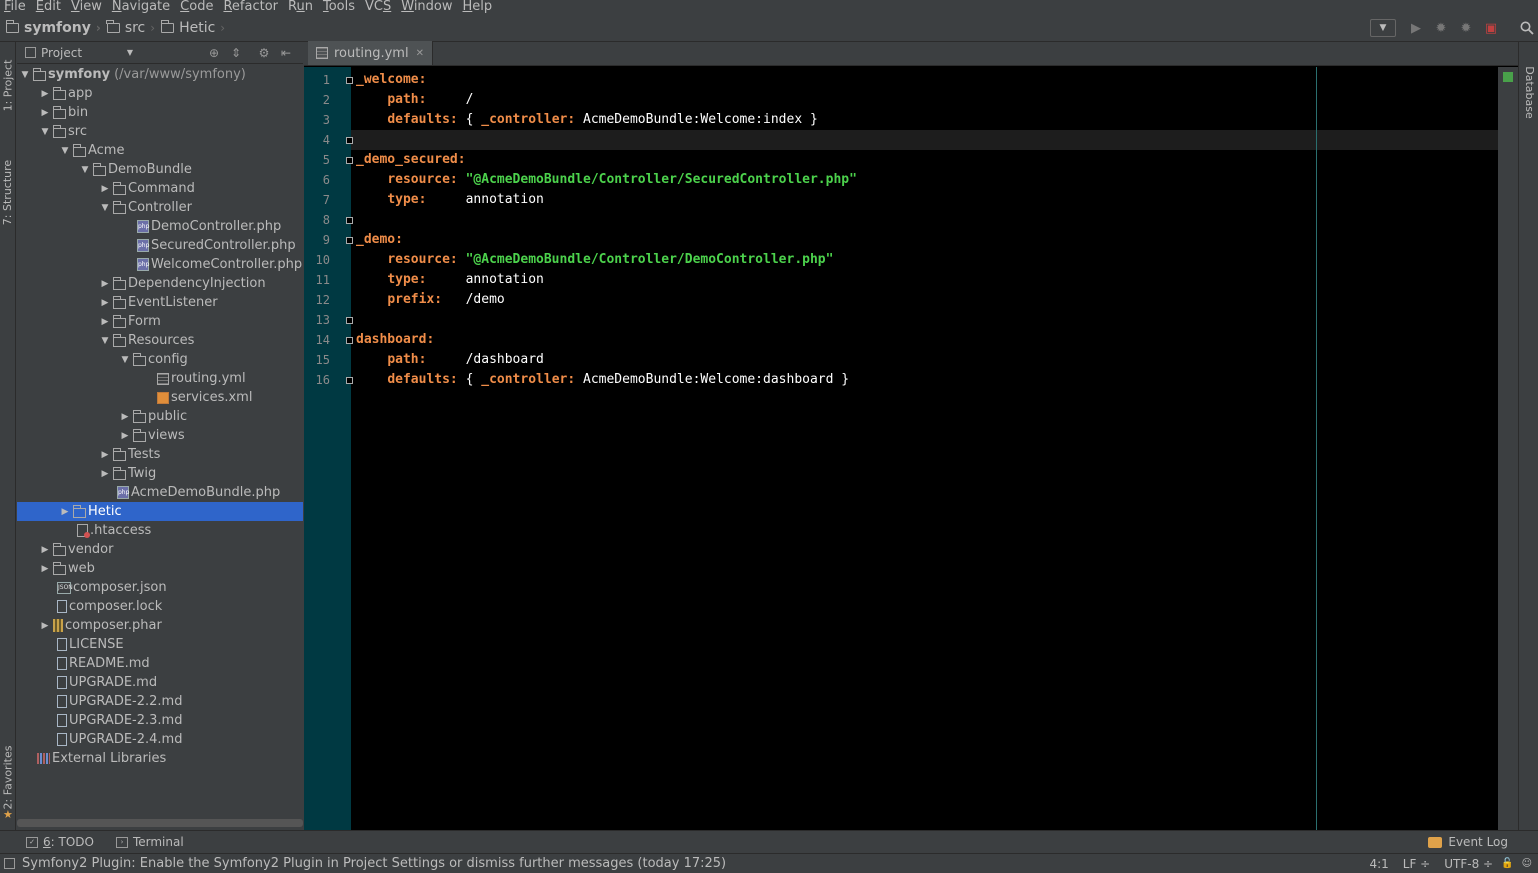  What do you see at coordinates (1468, 864) in the screenshot?
I see `file-encoding: UTF-8 ÷` at bounding box center [1468, 864].